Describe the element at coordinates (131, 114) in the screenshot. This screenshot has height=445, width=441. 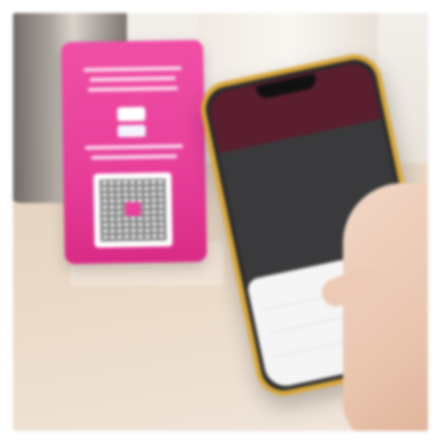
I see `card-logo` at that location.